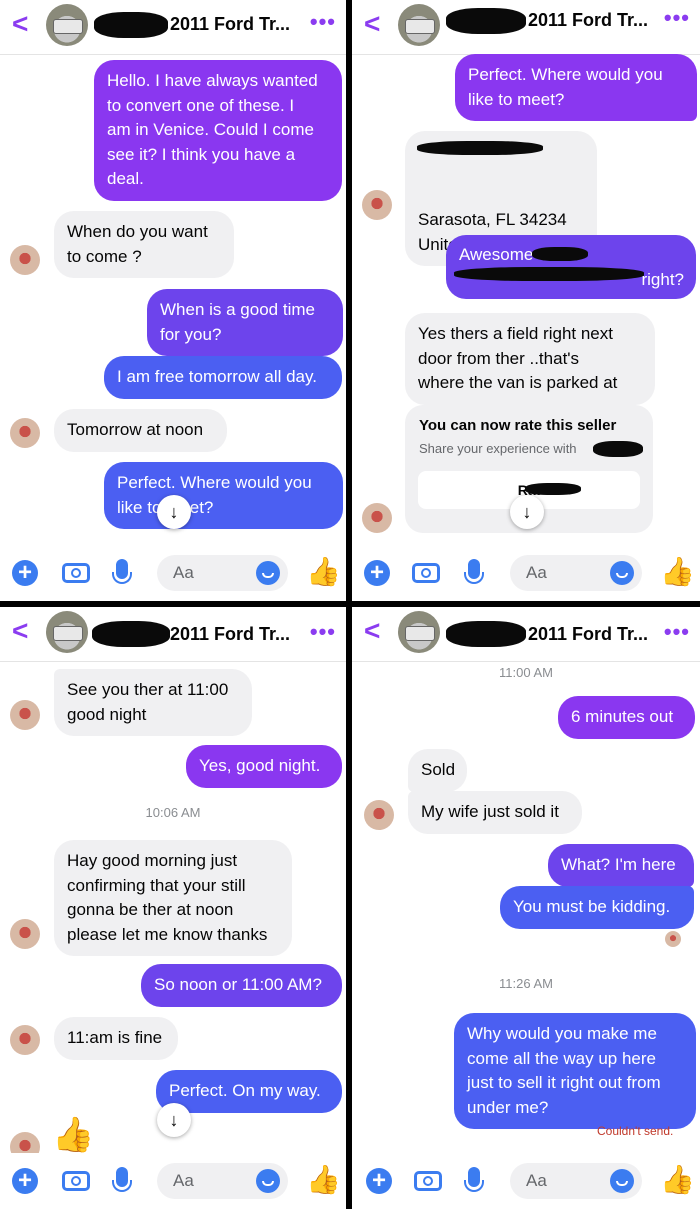 The height and width of the screenshot is (1209, 700). I want to click on message-sent: Yes, good night., so click(264, 766).